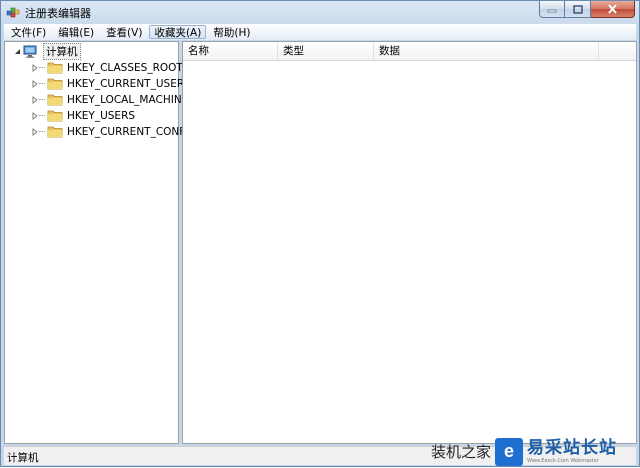 The image size is (640, 468). I want to click on status-path: 计算机, so click(23, 458).